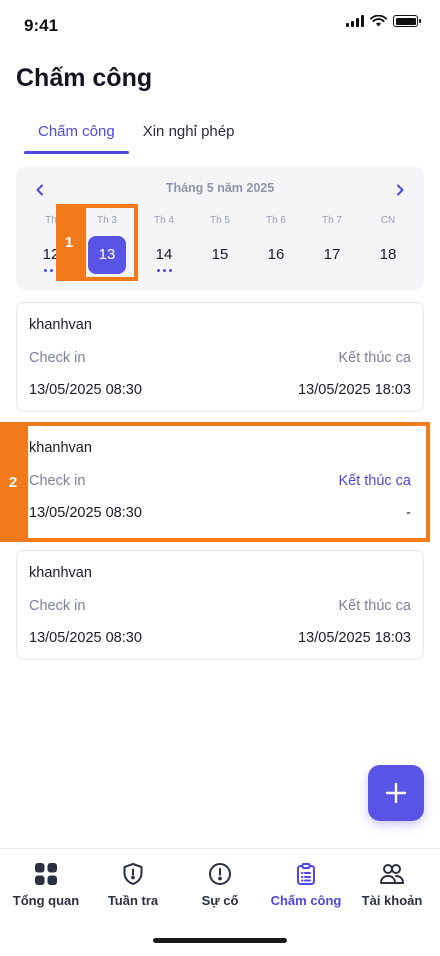  I want to click on calendar-day: Th 6 16, so click(276, 248).